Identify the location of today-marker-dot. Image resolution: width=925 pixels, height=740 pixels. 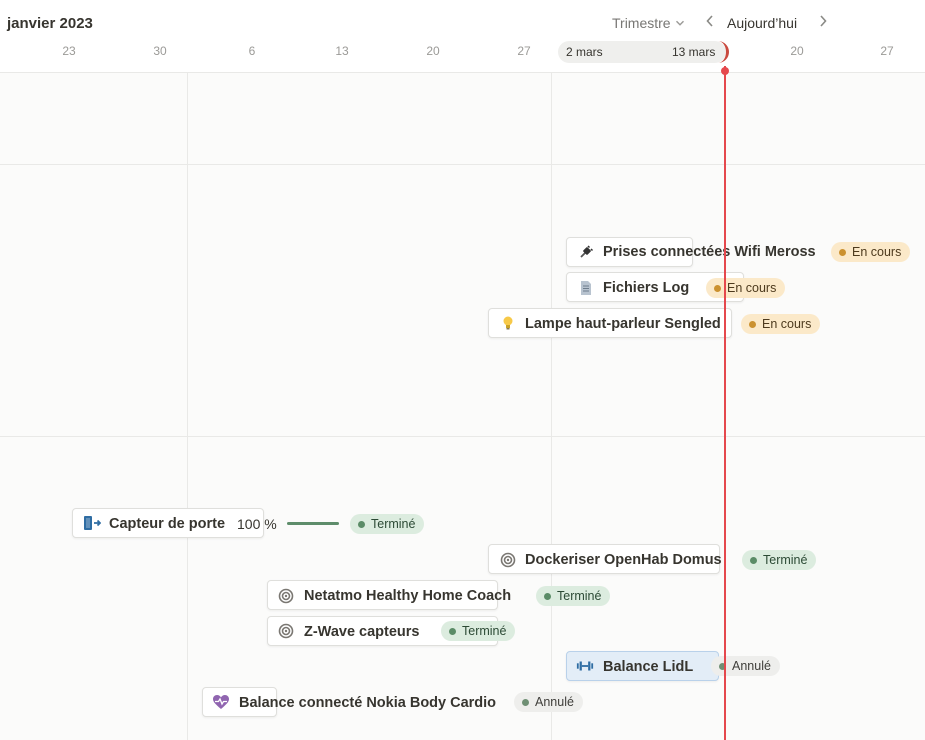
(725, 71).